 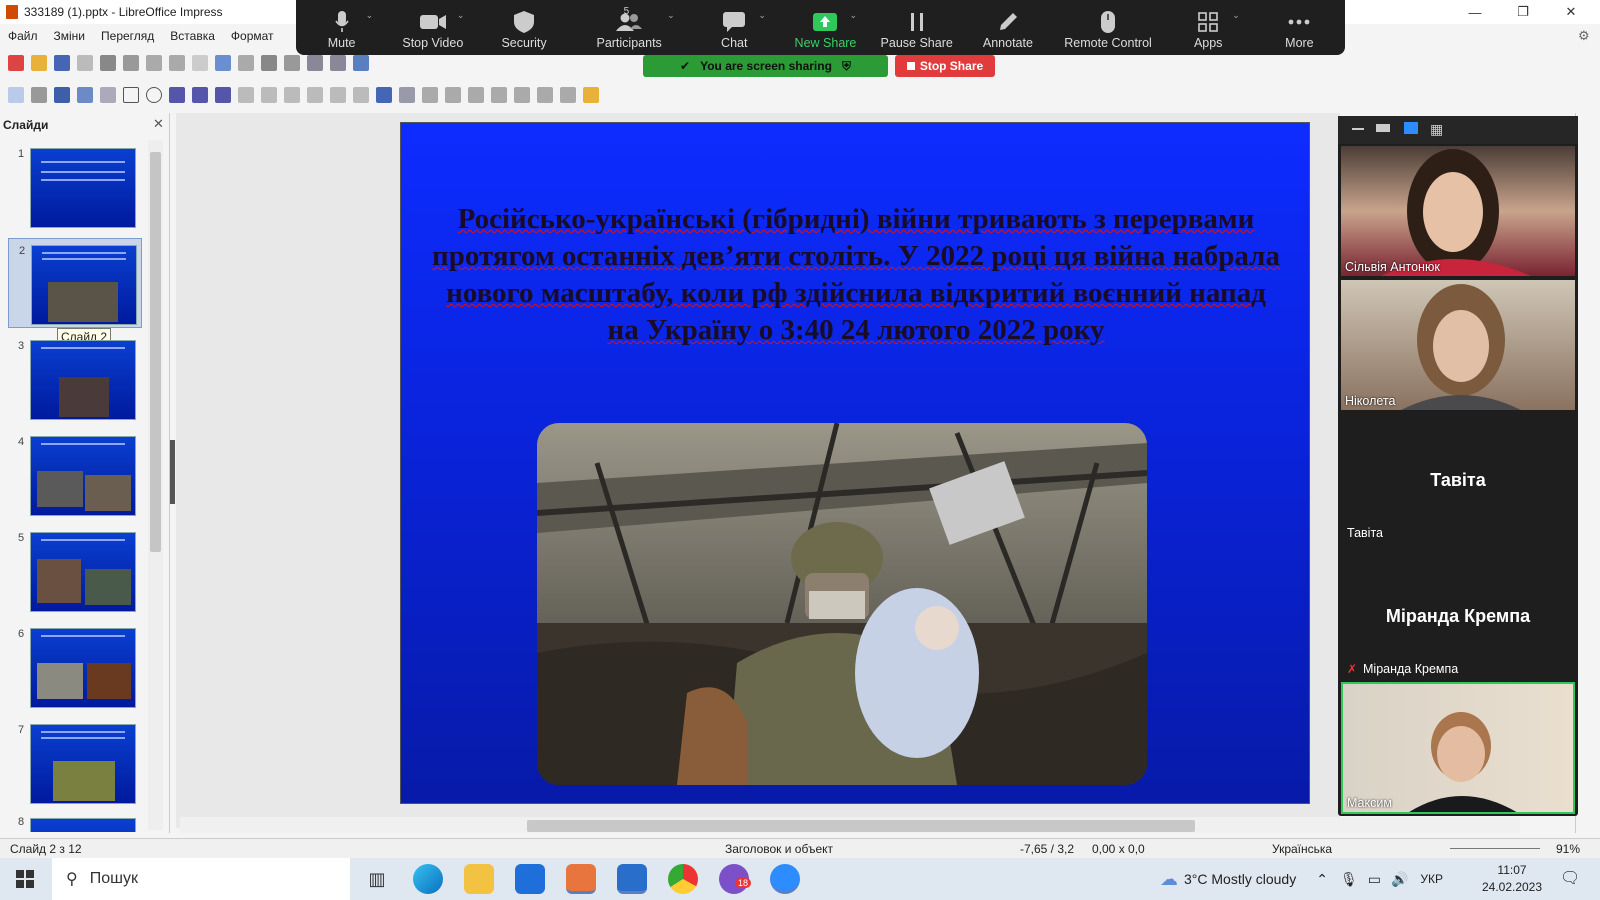 I want to click on close-icon: ✕, so click(x=158, y=124).